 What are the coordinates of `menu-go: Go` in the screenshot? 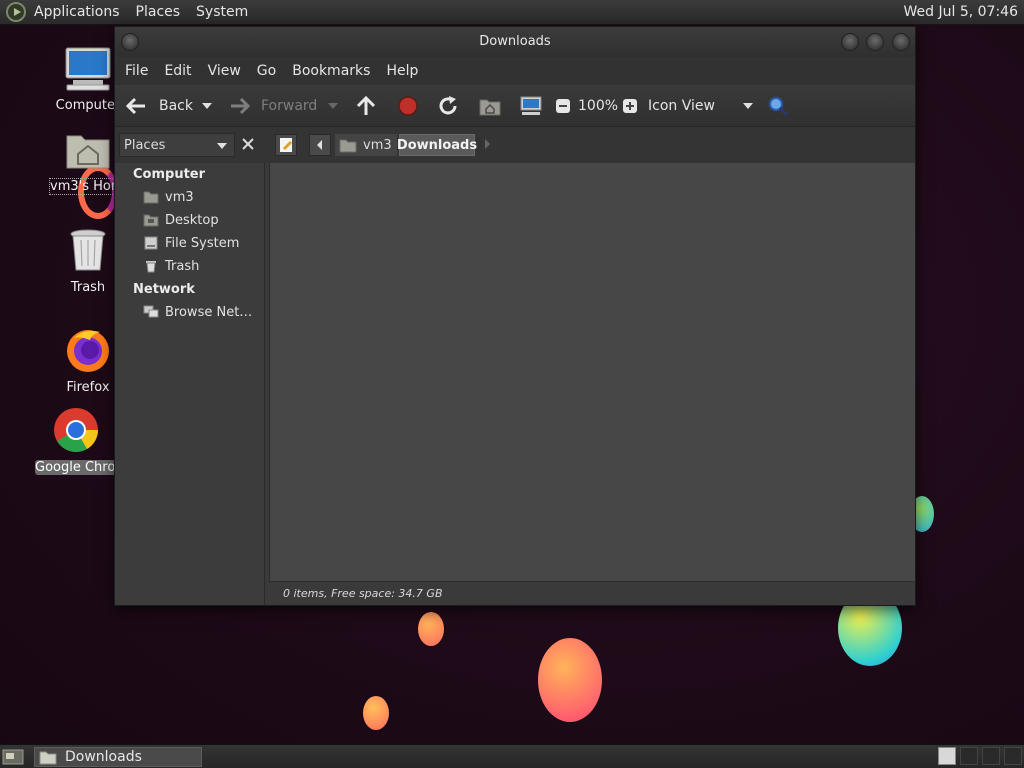 It's located at (266, 71).